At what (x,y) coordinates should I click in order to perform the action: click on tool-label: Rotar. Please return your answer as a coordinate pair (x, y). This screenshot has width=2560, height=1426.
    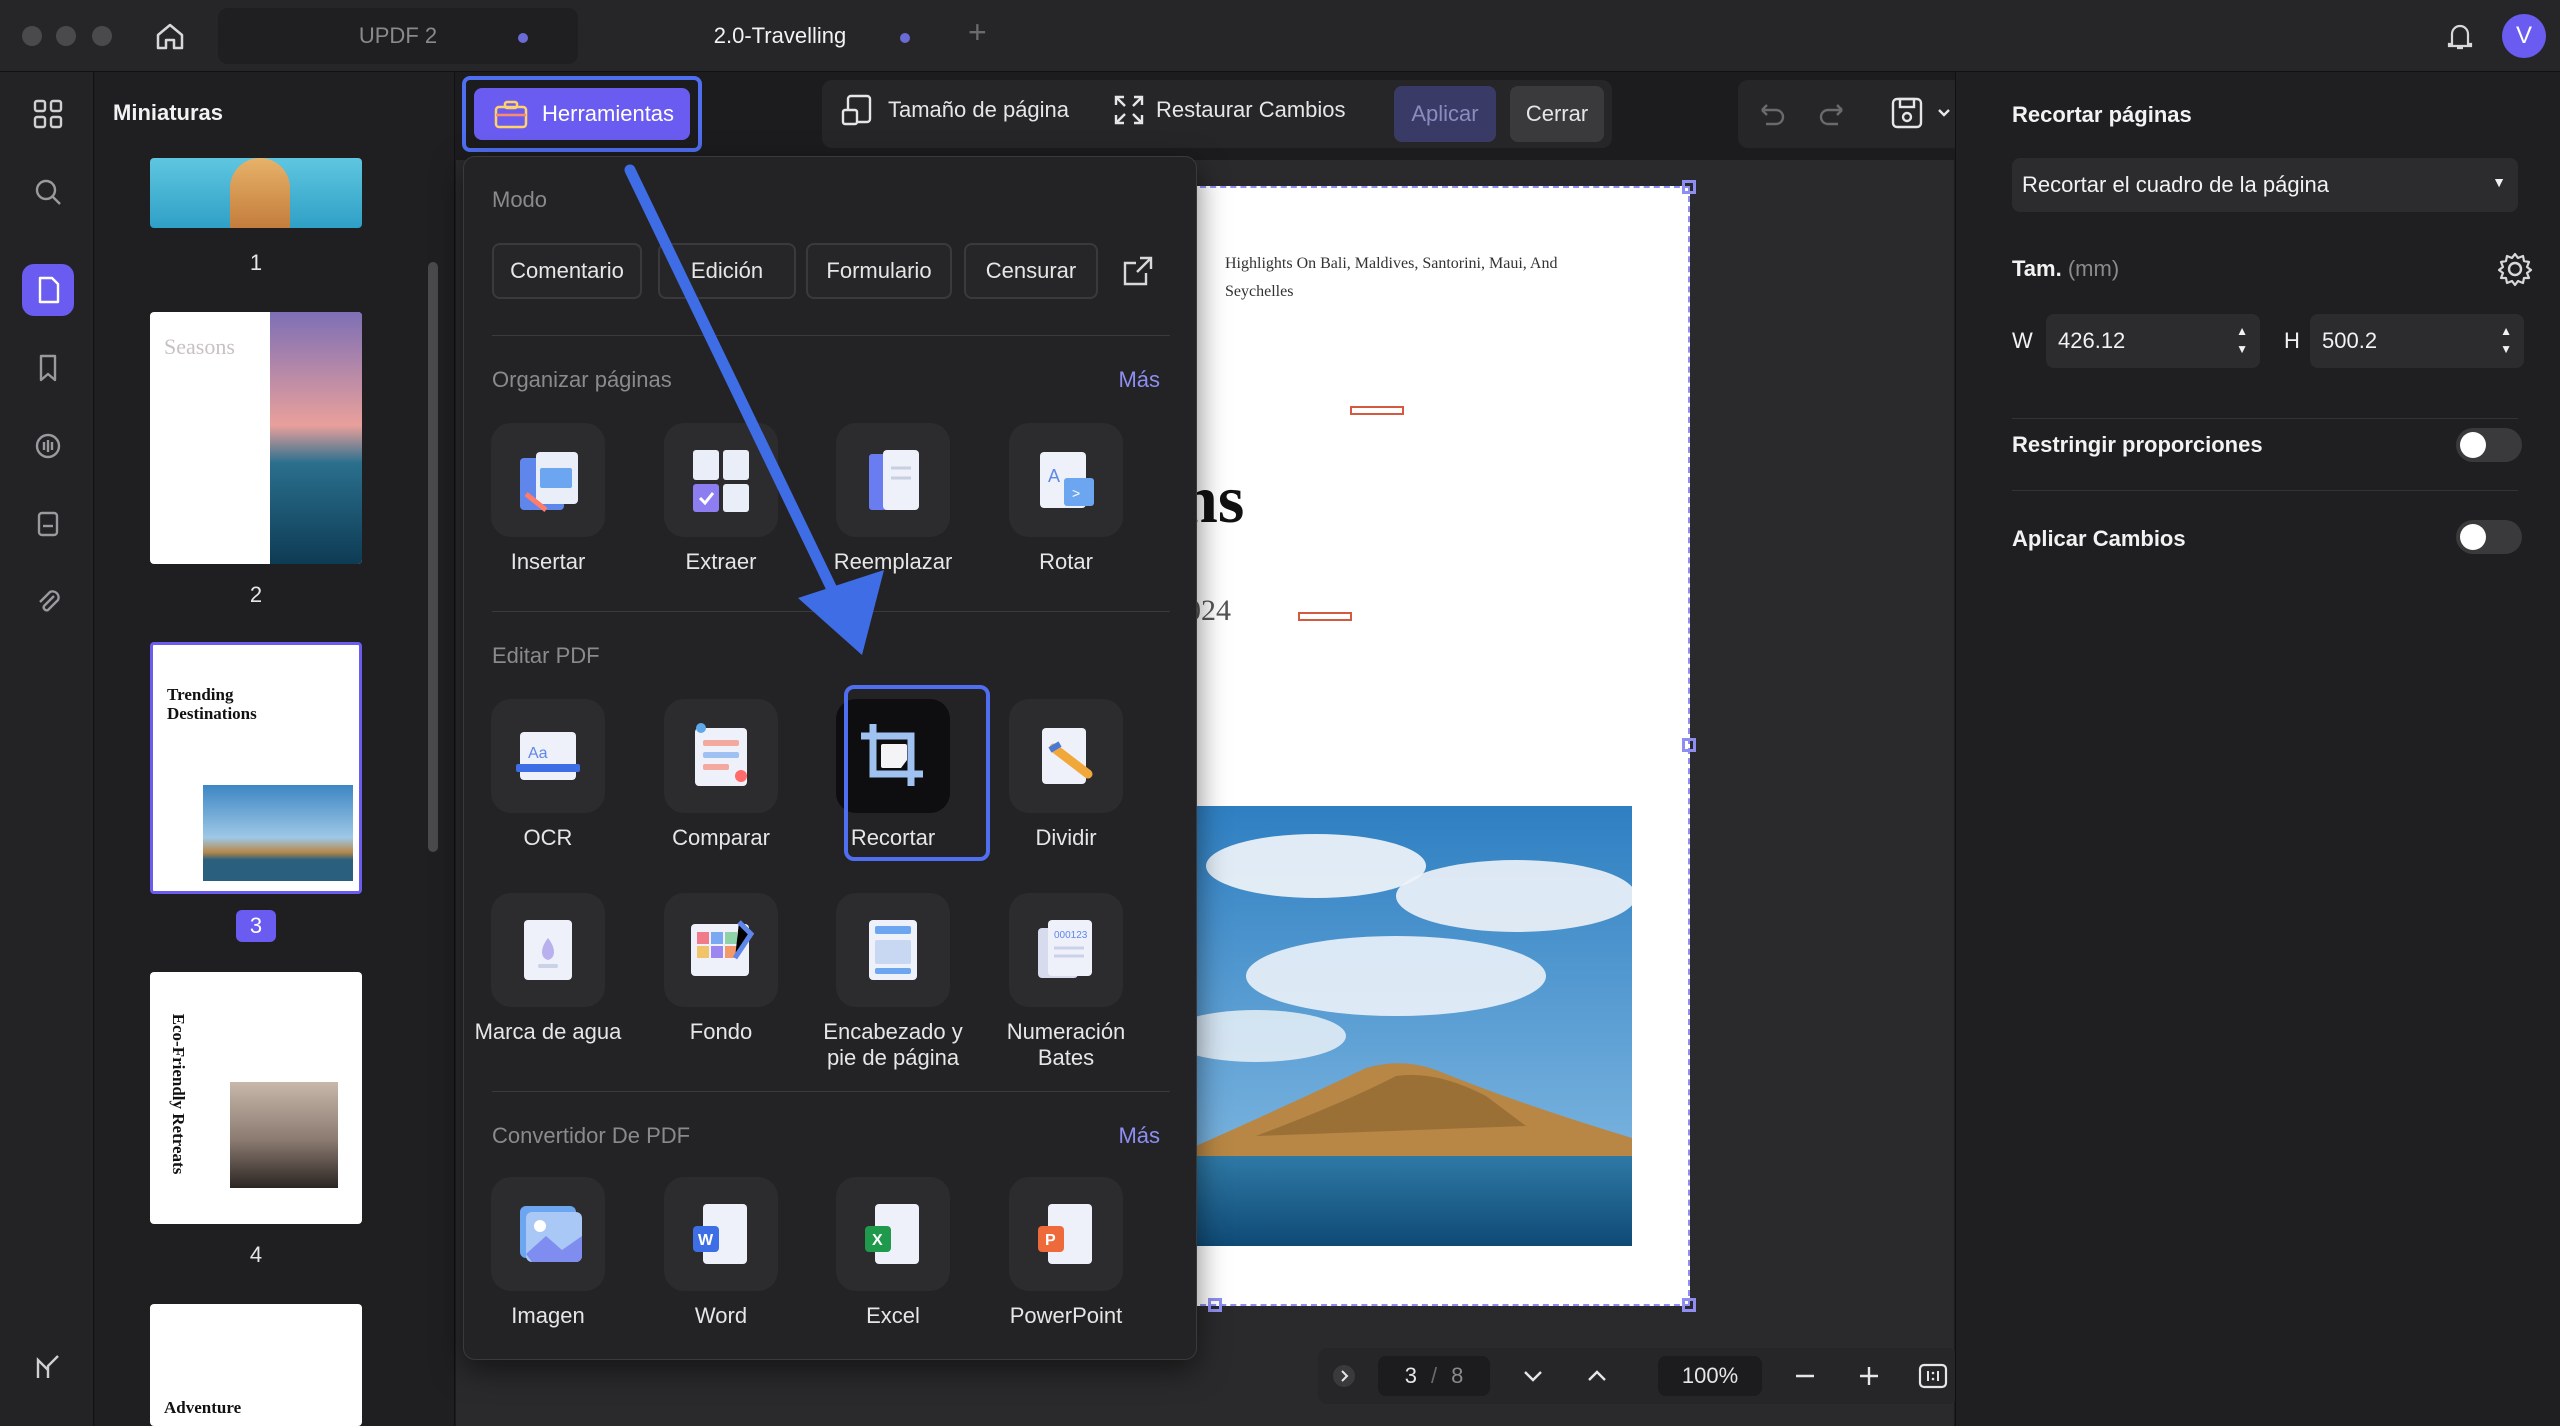
    Looking at the image, I should click on (1066, 561).